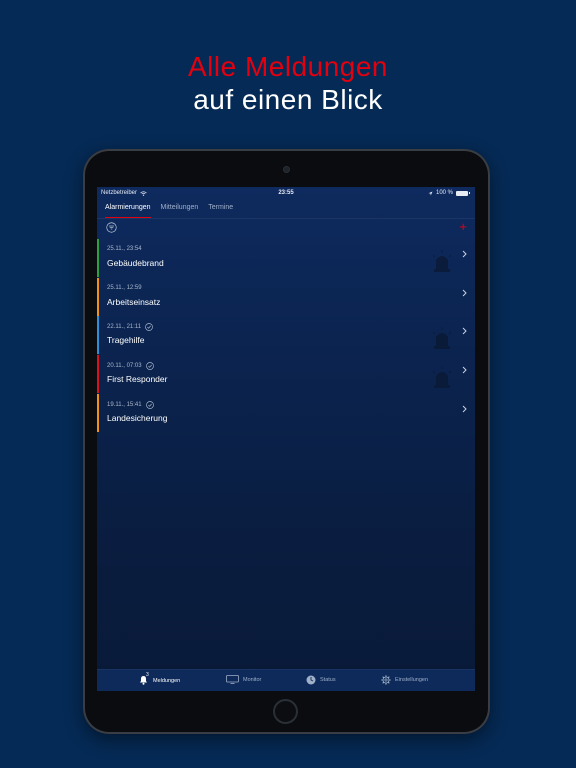 Image resolution: width=576 pixels, height=768 pixels. I want to click on nav-monitor: Monitor, so click(243, 679).